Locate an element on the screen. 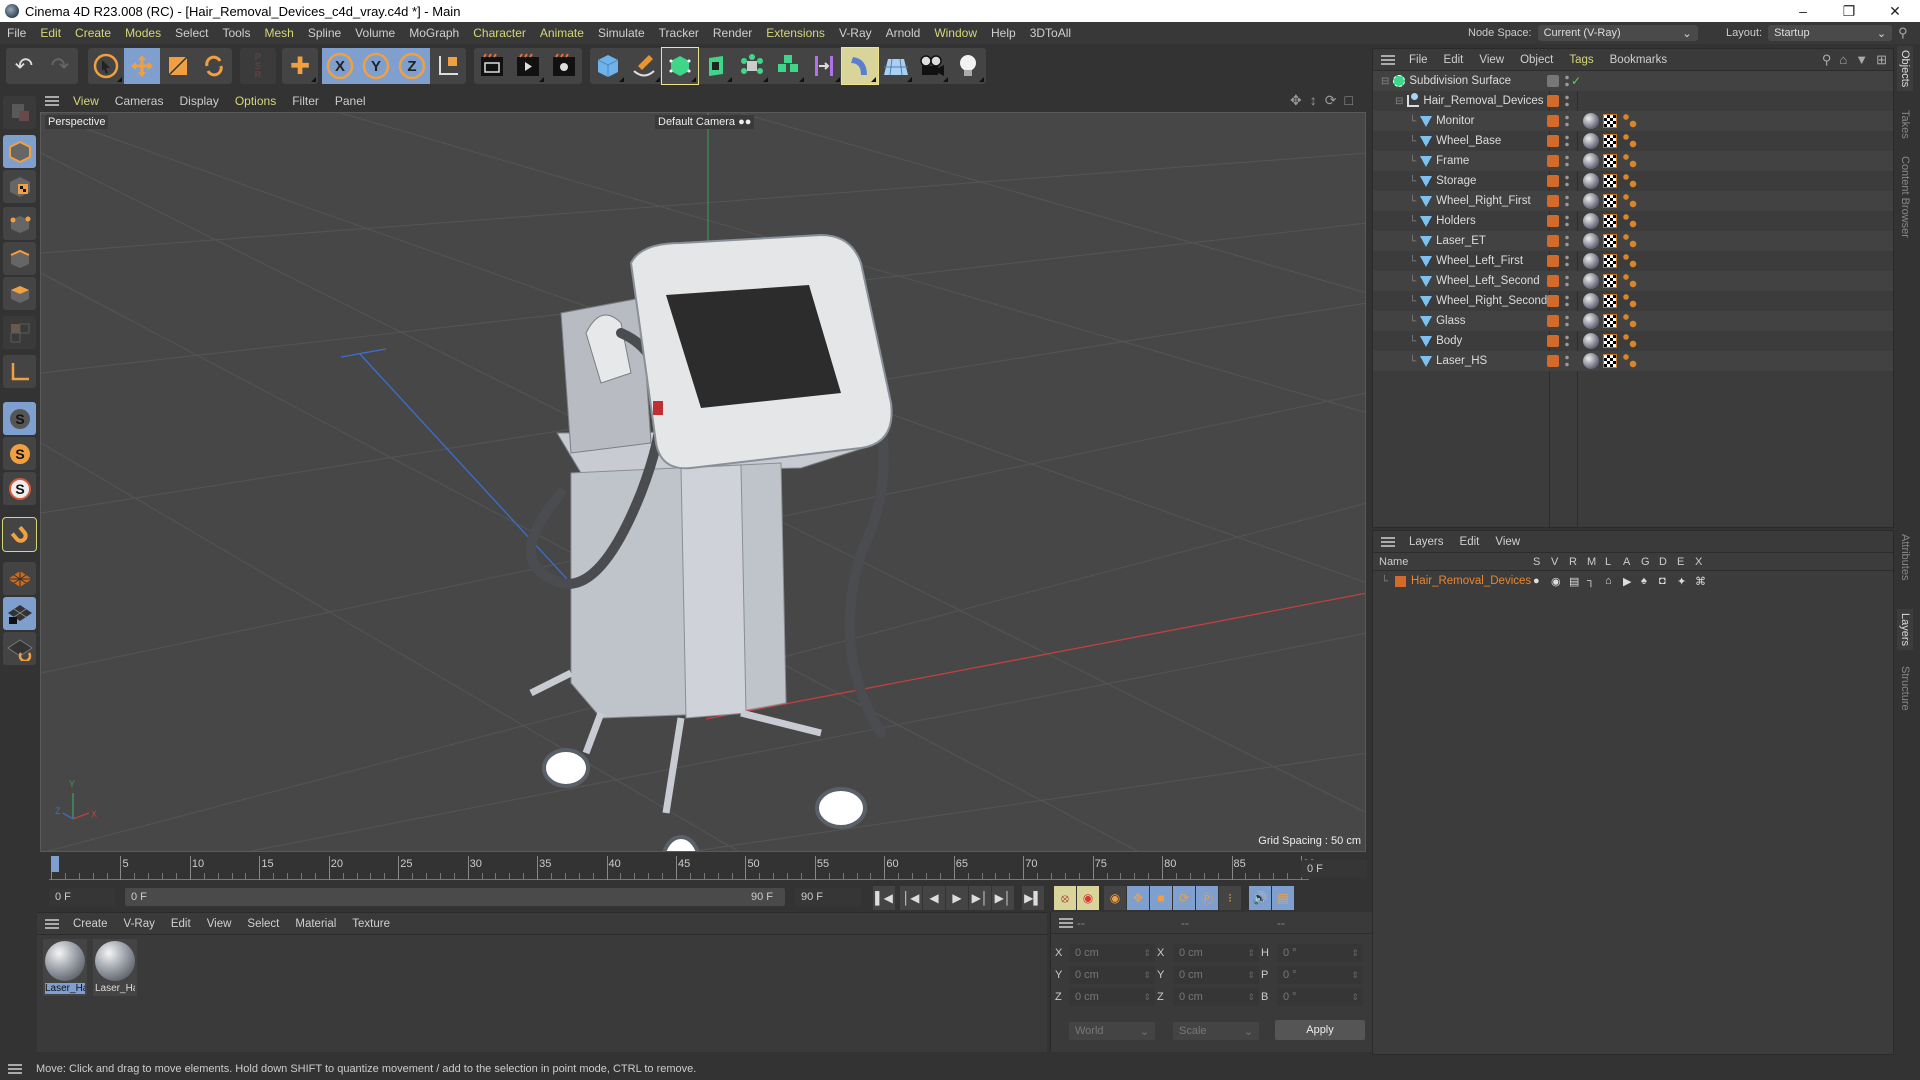  layer-column-d: D is located at coordinates (1663, 562).